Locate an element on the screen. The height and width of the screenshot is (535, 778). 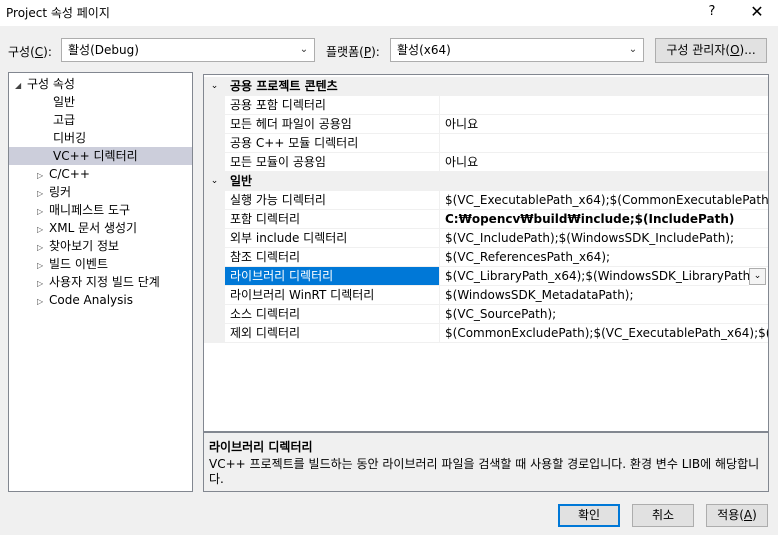
category-public-project-content: ⌄ 공용 프로젝트 콘텐츠 is located at coordinates (486, 86).